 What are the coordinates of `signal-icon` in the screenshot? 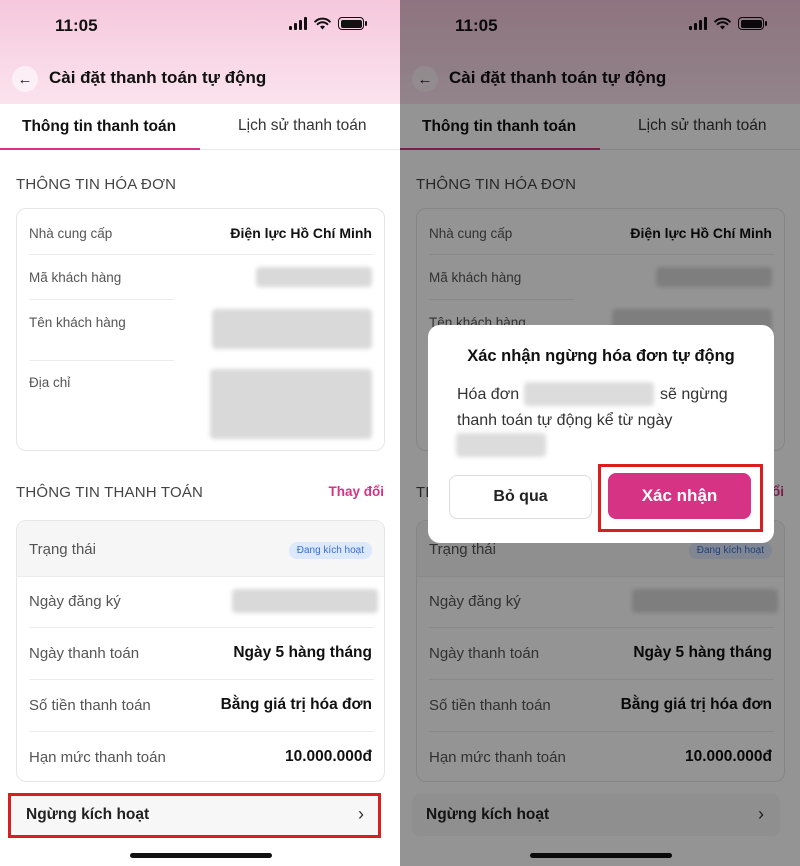 It's located at (298, 23).